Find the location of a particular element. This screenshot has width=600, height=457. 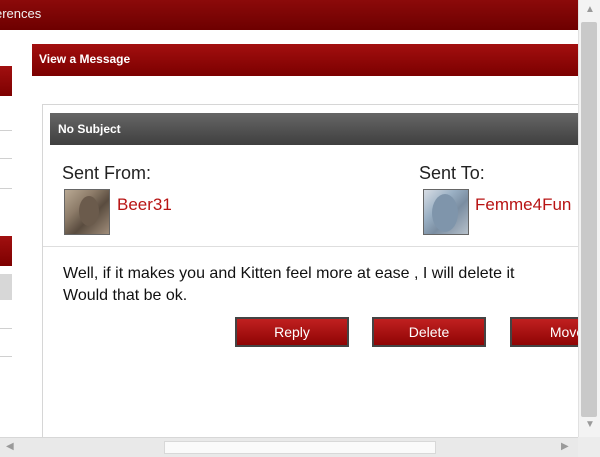

horizontal-scroll-thumb is located at coordinates (300, 447).